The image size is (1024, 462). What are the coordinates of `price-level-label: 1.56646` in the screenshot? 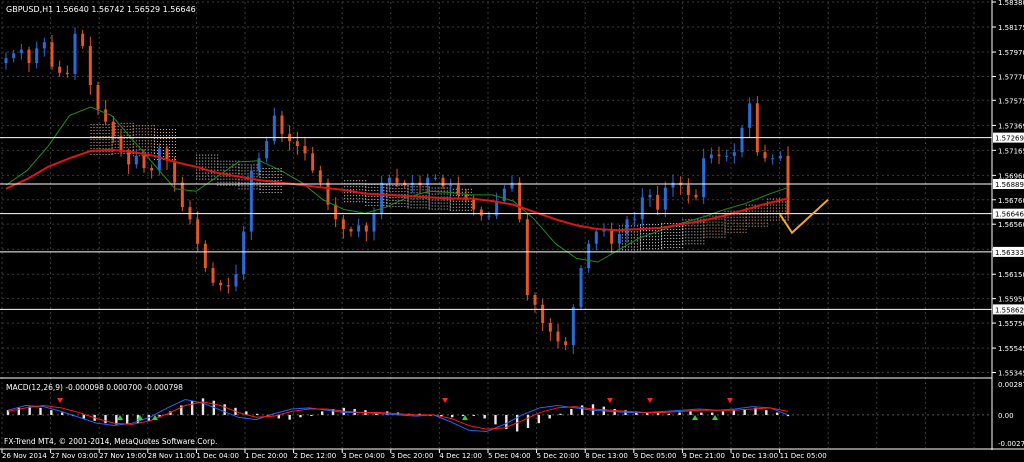 It's located at (1009, 215).